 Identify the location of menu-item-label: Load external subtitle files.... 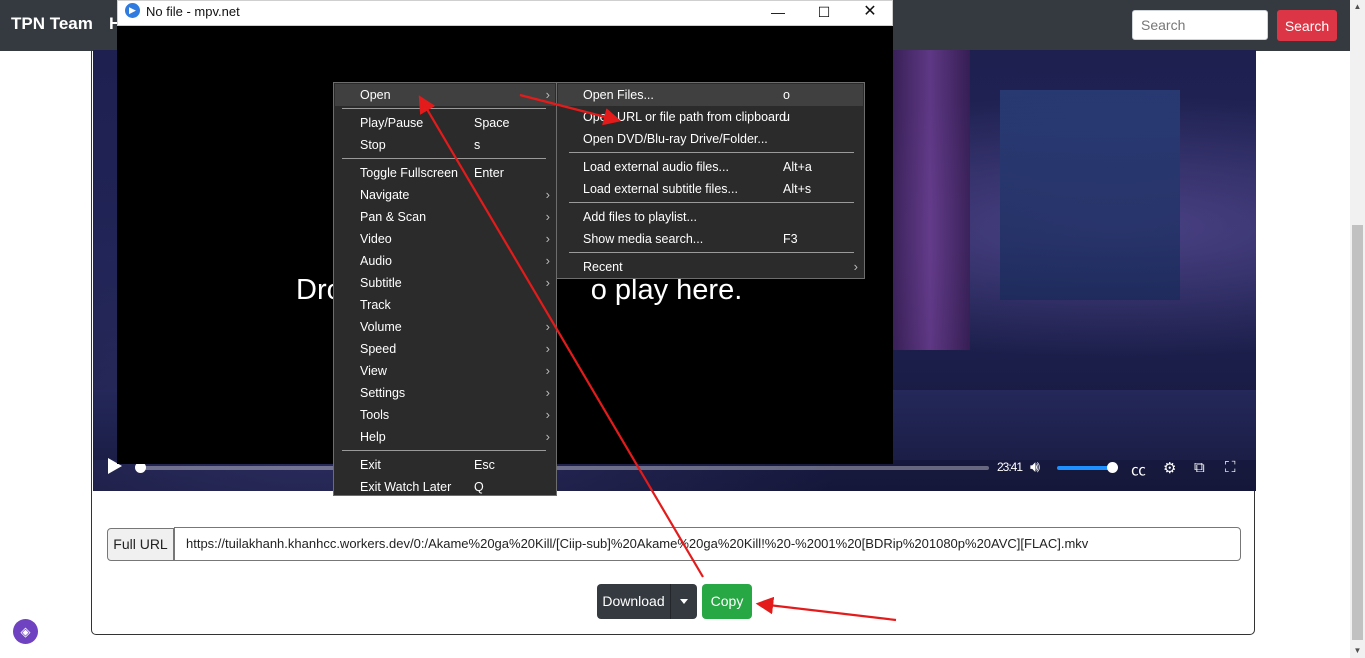
(660, 189).